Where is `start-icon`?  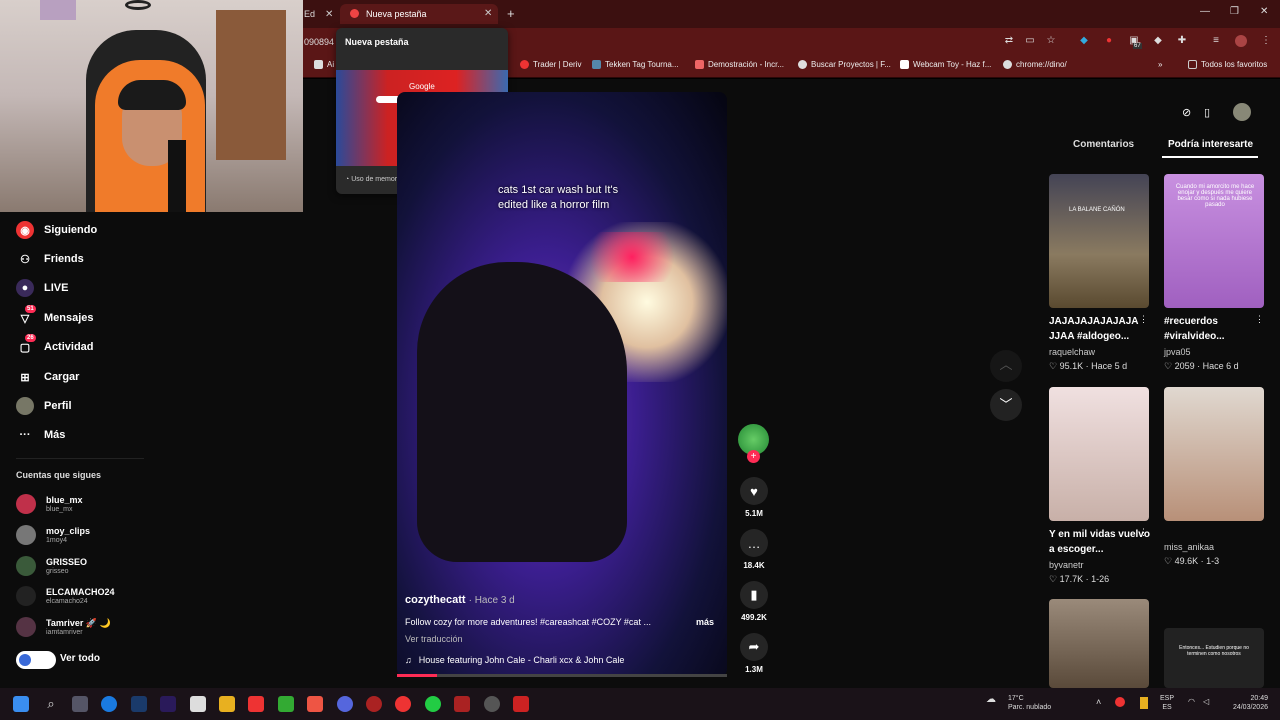 start-icon is located at coordinates (21, 704).